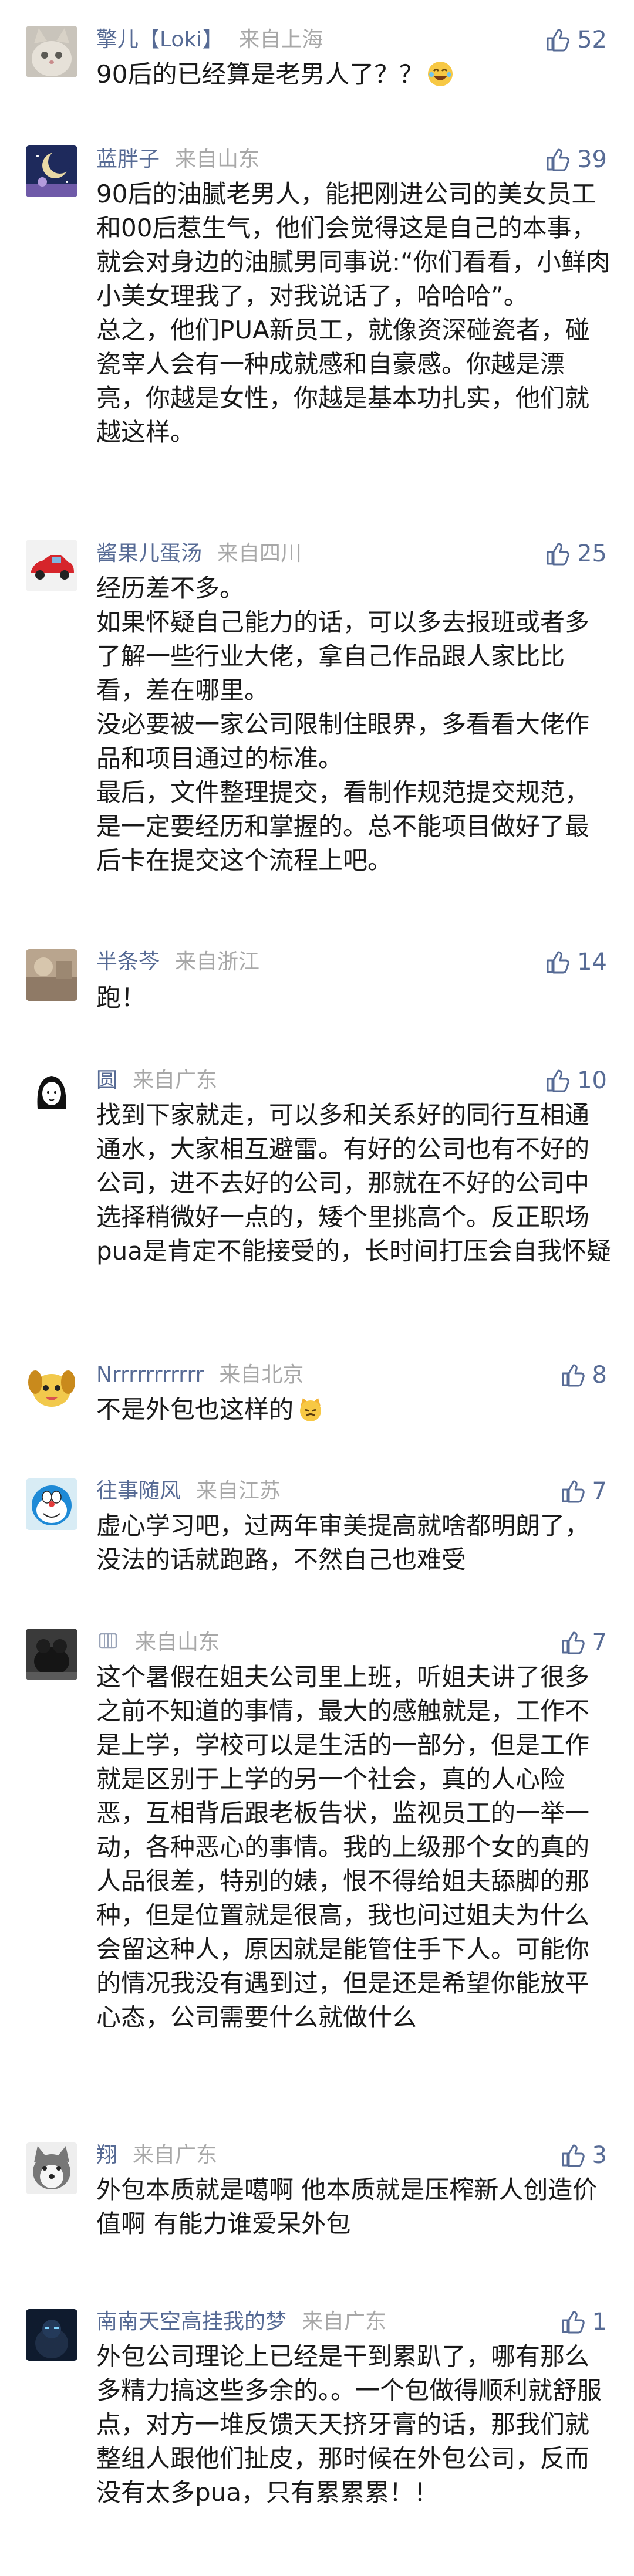 The width and height of the screenshot is (634, 2576). Describe the element at coordinates (440, 73) in the screenshot. I see `laughing-emoji-icon` at that location.